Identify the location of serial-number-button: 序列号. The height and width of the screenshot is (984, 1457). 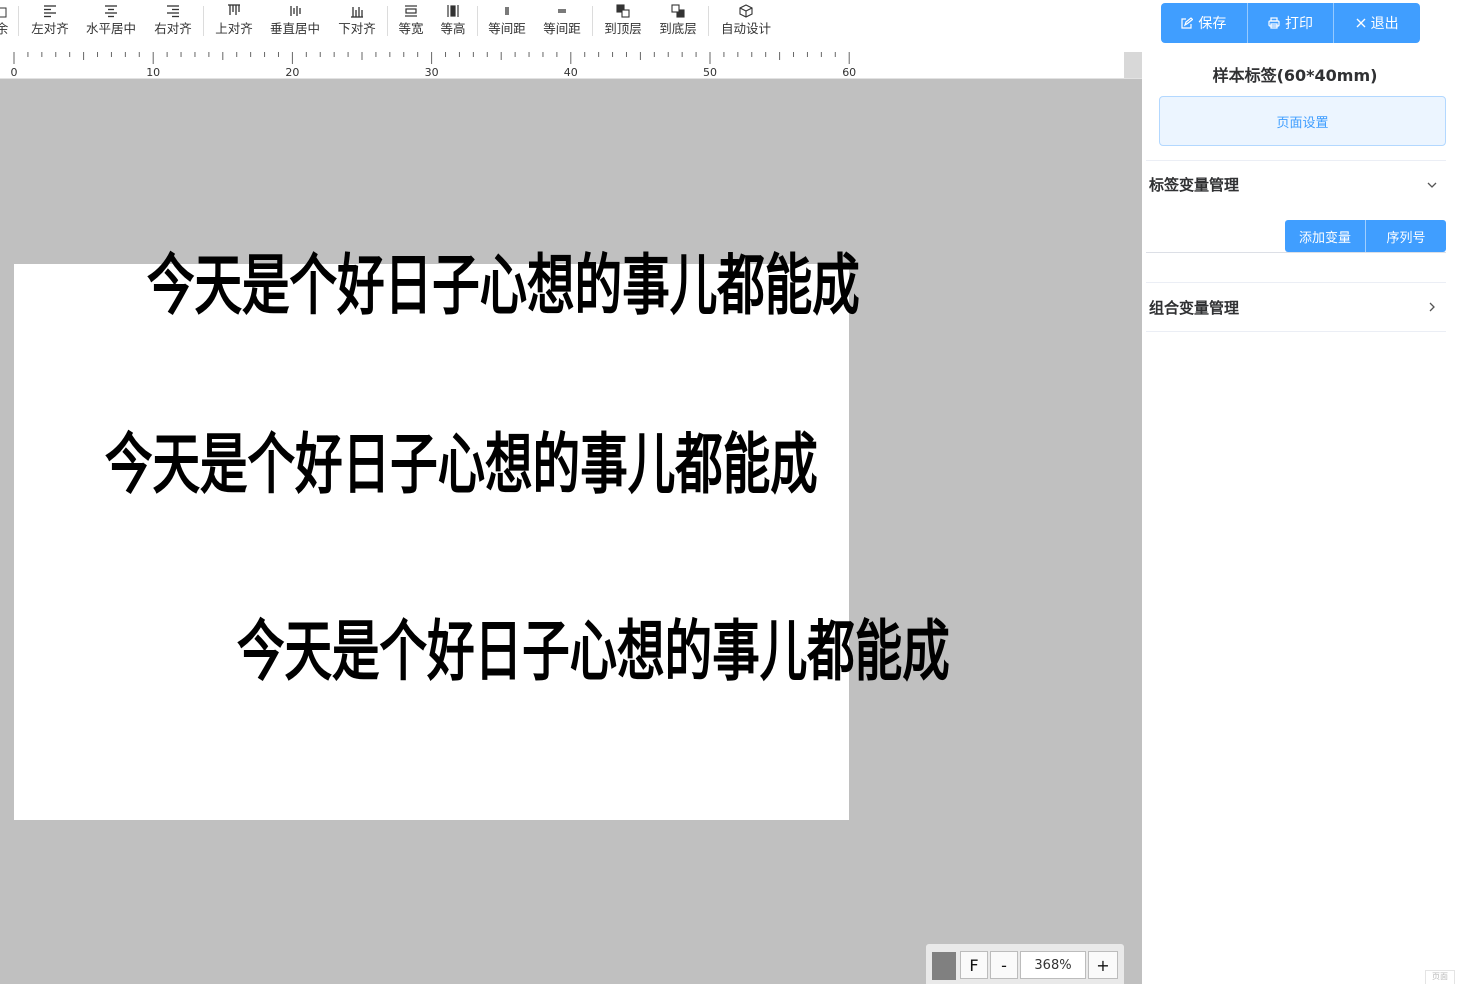
(1406, 236).